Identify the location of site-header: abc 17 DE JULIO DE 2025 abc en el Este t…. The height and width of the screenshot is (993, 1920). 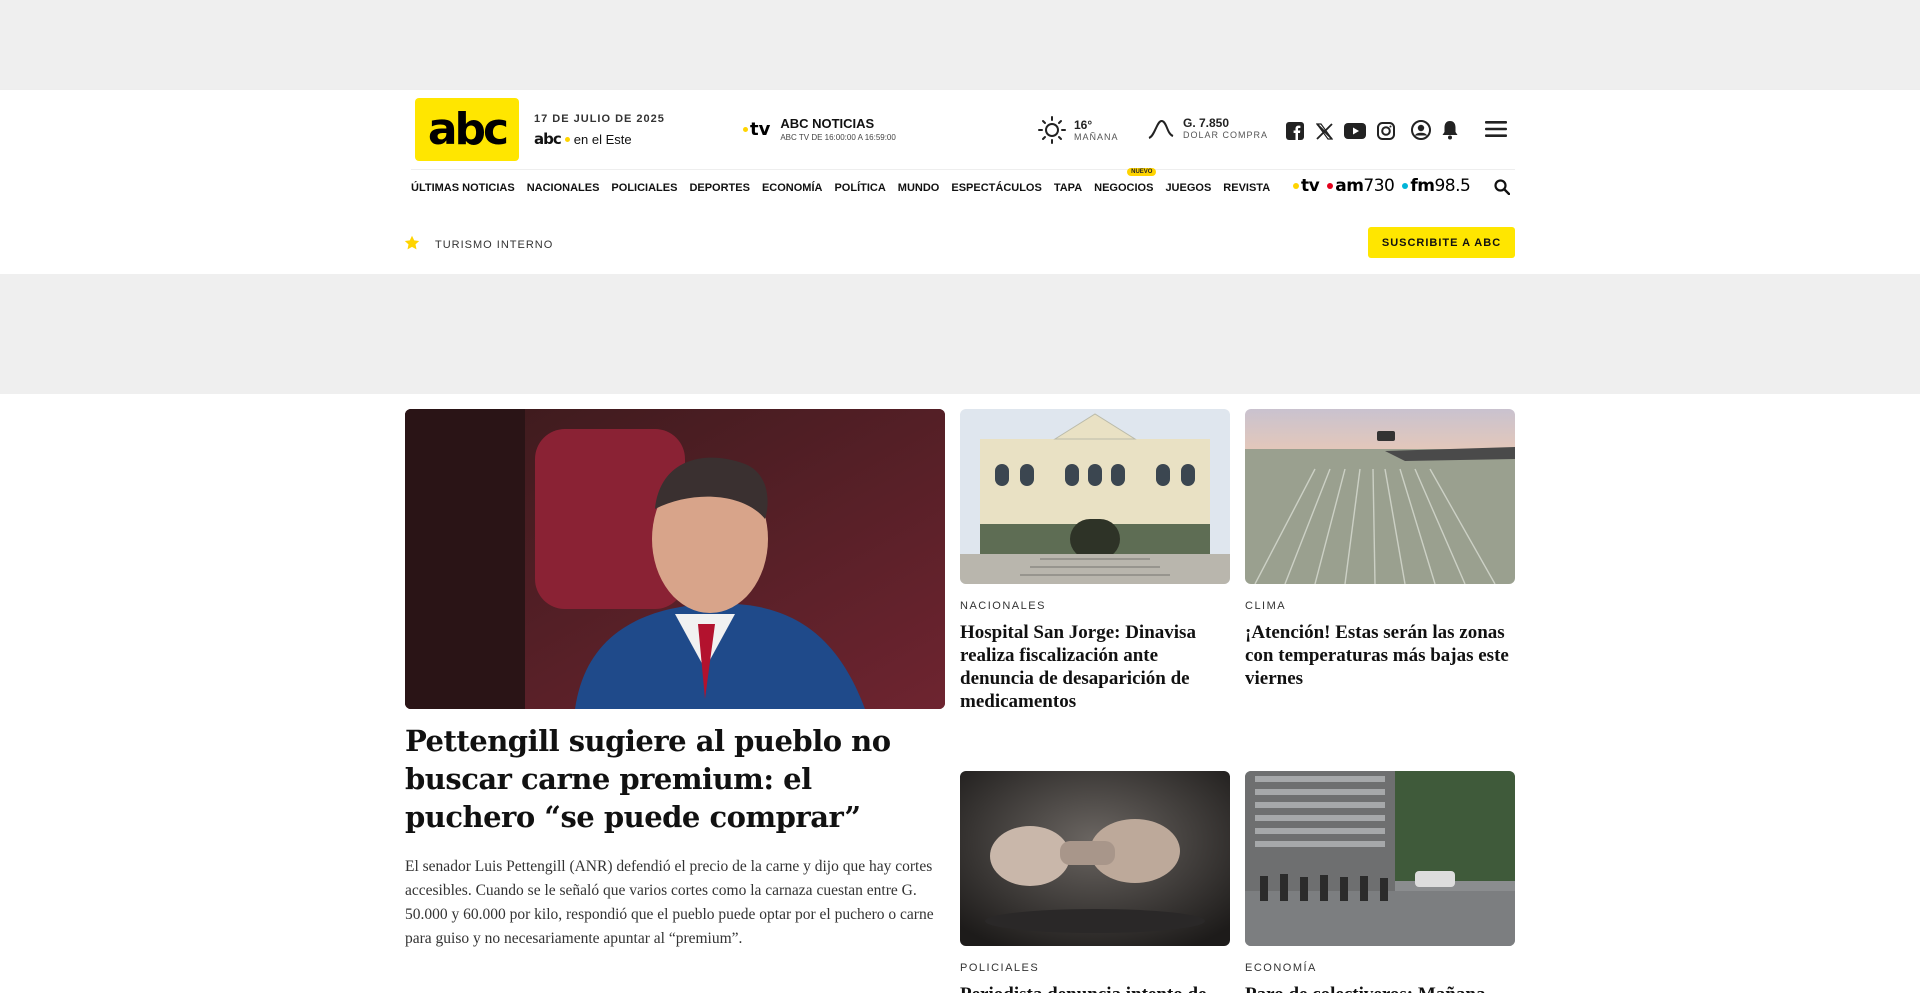
(960, 150).